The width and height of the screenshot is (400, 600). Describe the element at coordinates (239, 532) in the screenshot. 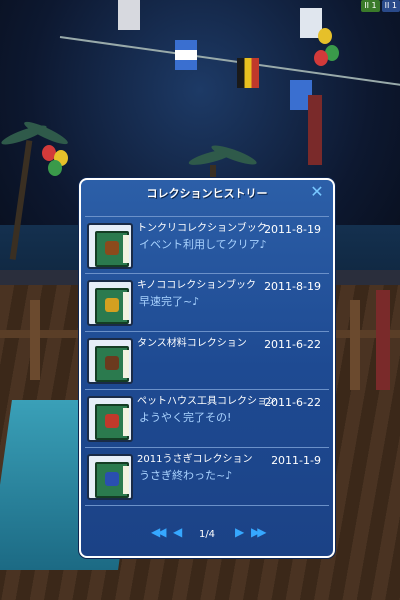

I see `next-page-button: ▶` at that location.